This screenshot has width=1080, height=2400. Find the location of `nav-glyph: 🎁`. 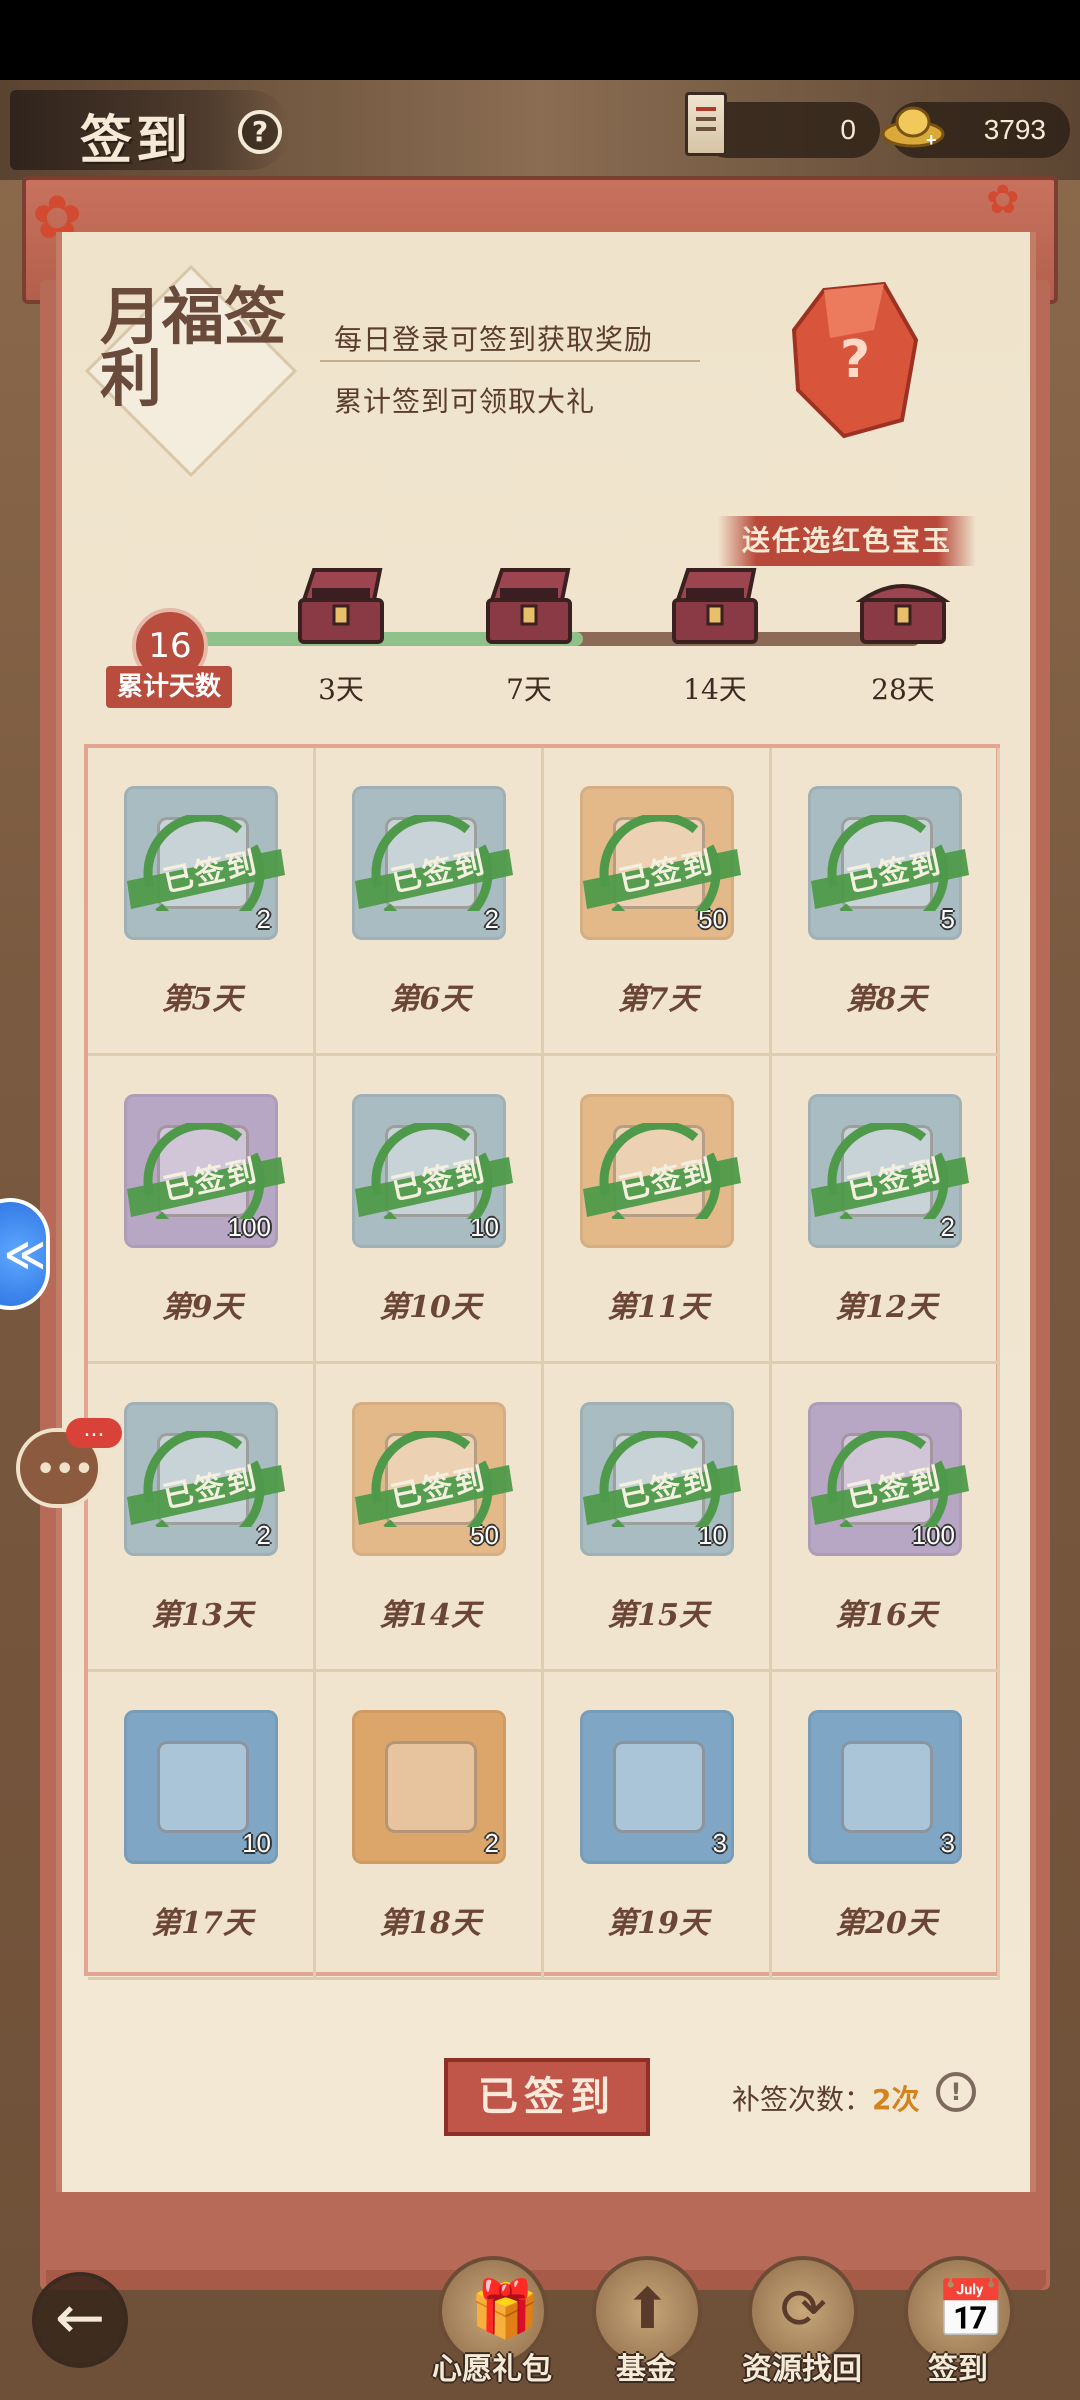

nav-glyph: 🎁 is located at coordinates (505, 2309).